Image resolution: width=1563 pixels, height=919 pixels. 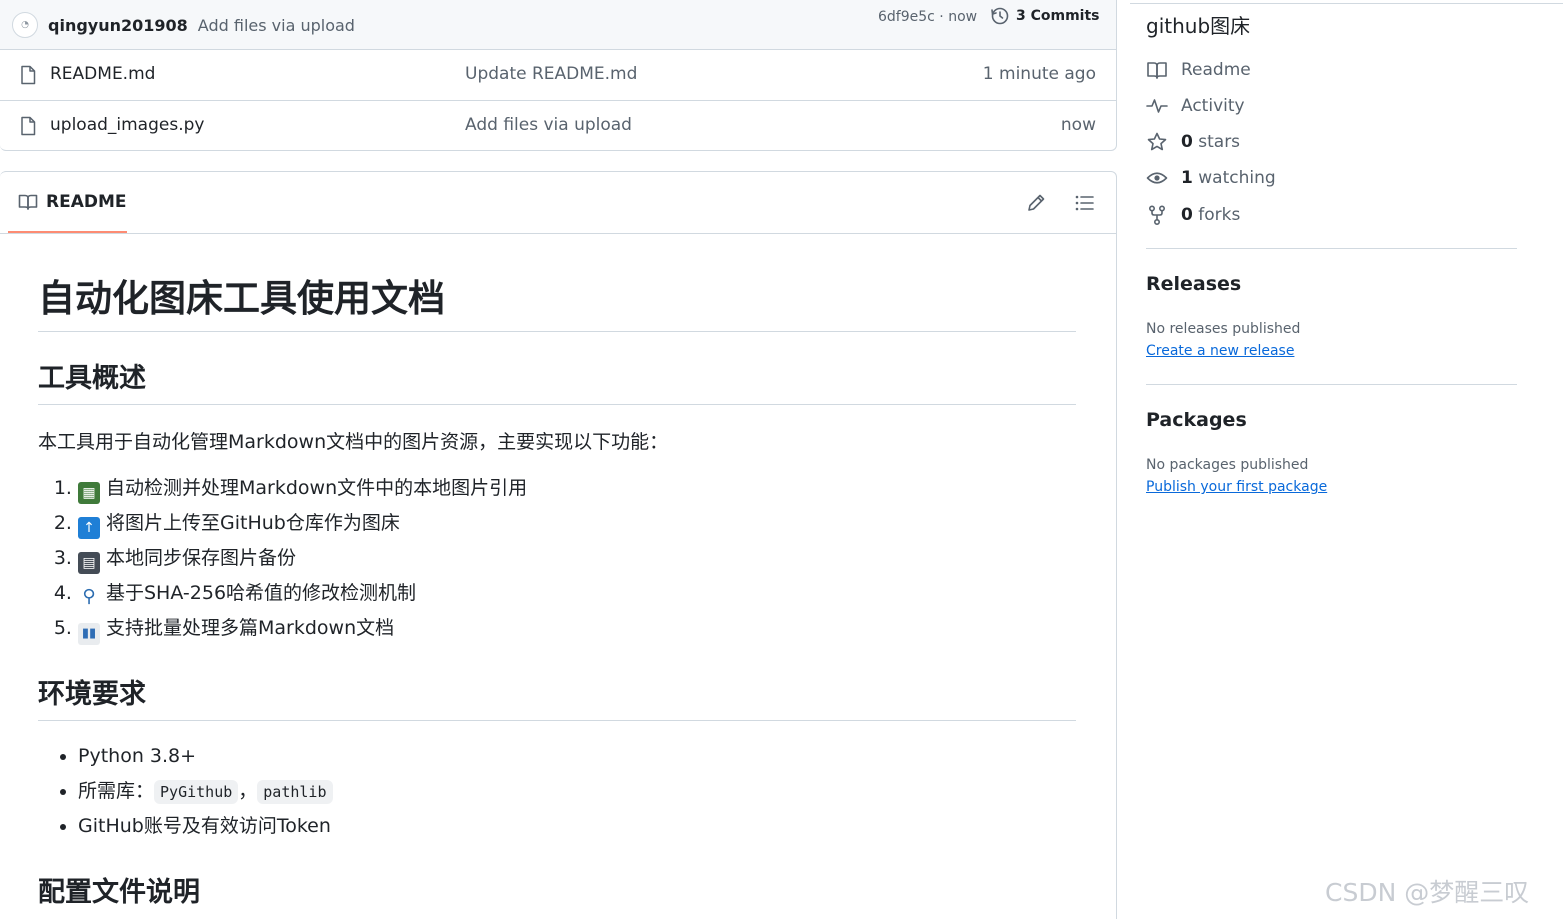 What do you see at coordinates (1187, 178) in the screenshot?
I see `watching-count: 1` at bounding box center [1187, 178].